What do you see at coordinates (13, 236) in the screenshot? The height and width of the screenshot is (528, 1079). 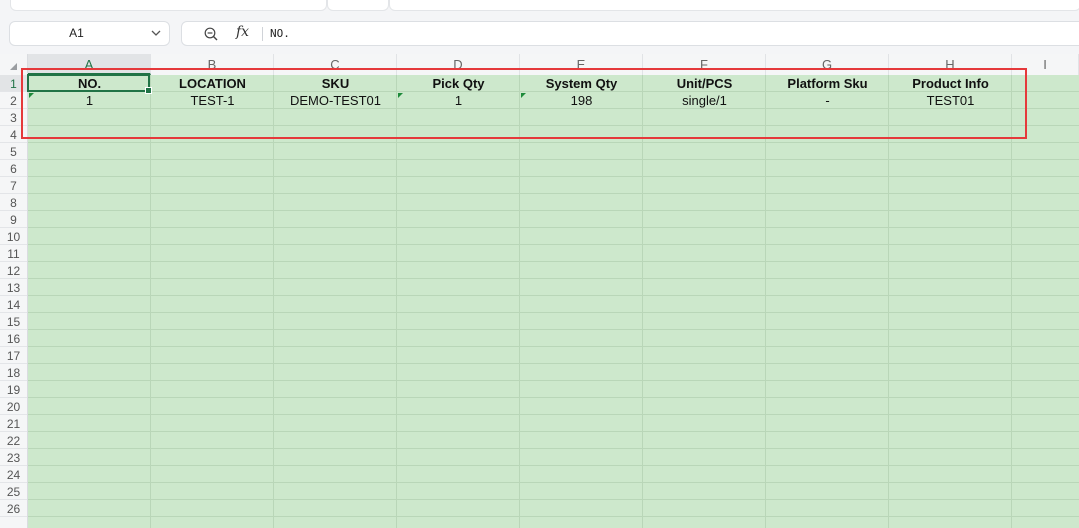 I see `row-header-10: 10` at bounding box center [13, 236].